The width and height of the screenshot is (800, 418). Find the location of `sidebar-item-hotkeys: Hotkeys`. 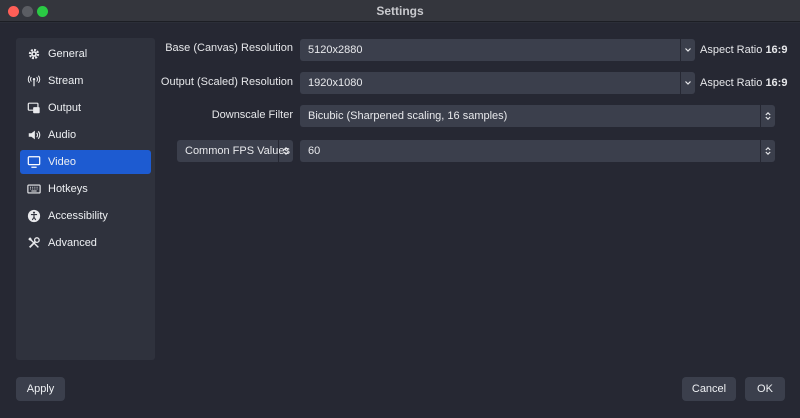

sidebar-item-hotkeys: Hotkeys is located at coordinates (85, 189).